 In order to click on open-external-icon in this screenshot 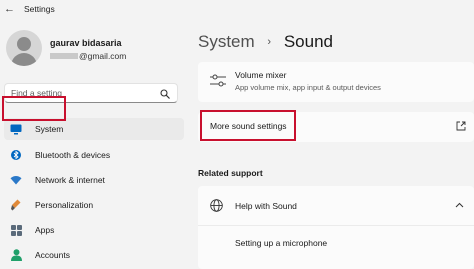, I will do `click(461, 126)`.